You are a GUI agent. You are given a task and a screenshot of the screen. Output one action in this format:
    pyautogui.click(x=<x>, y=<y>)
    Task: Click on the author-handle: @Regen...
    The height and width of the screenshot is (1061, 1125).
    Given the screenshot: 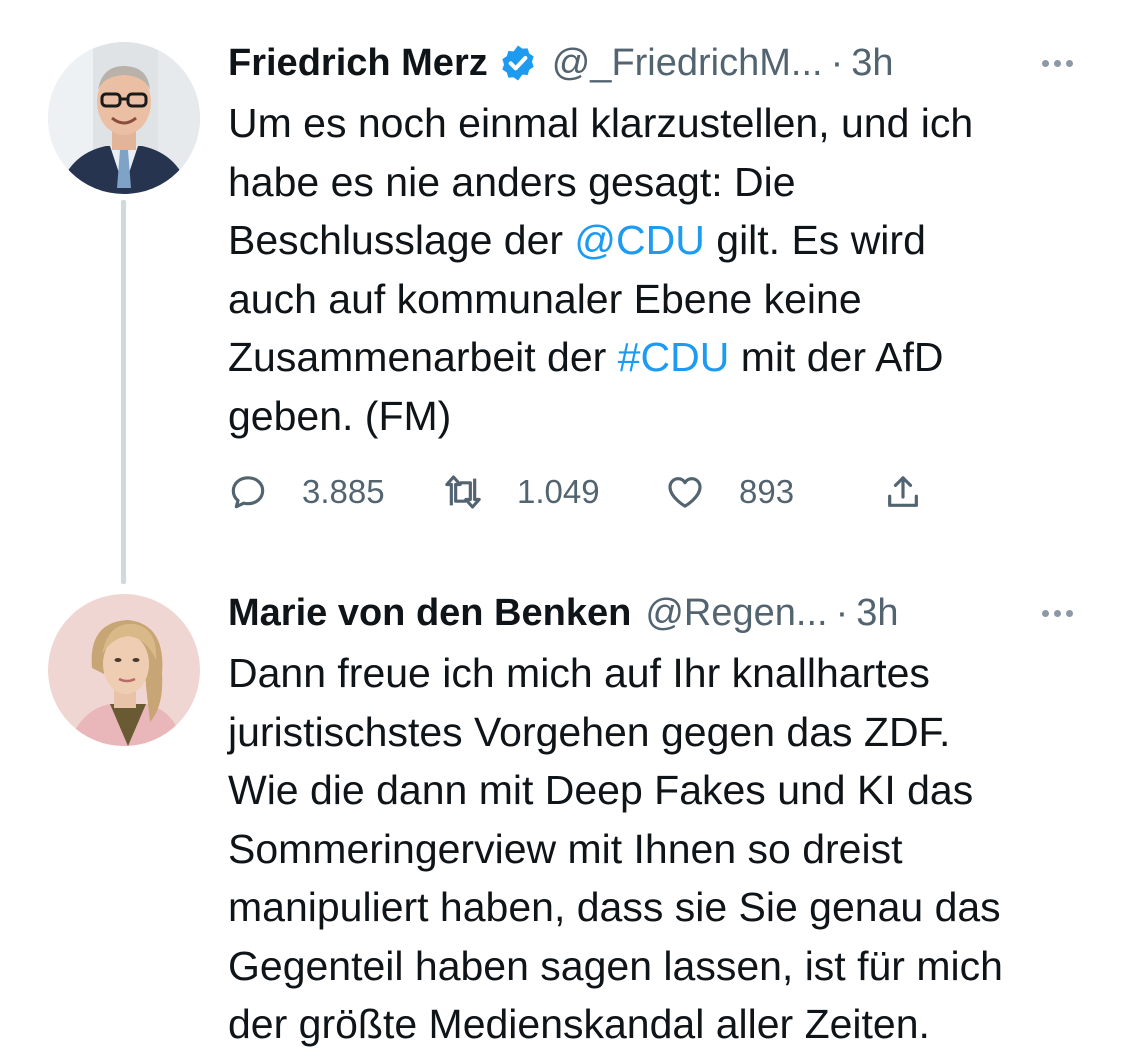 What is the action you would take?
    pyautogui.click(x=736, y=613)
    